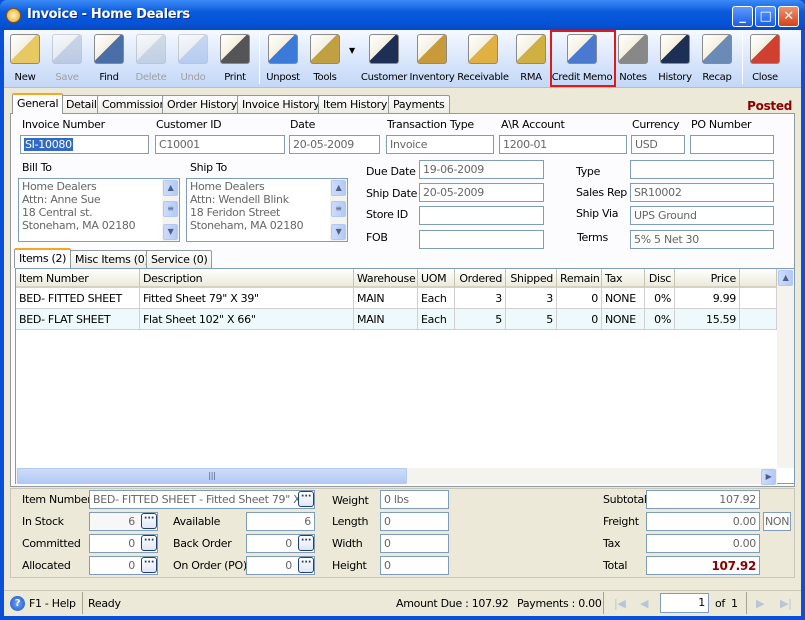  I want to click on ar-account-field: 1200-01, so click(563, 144).